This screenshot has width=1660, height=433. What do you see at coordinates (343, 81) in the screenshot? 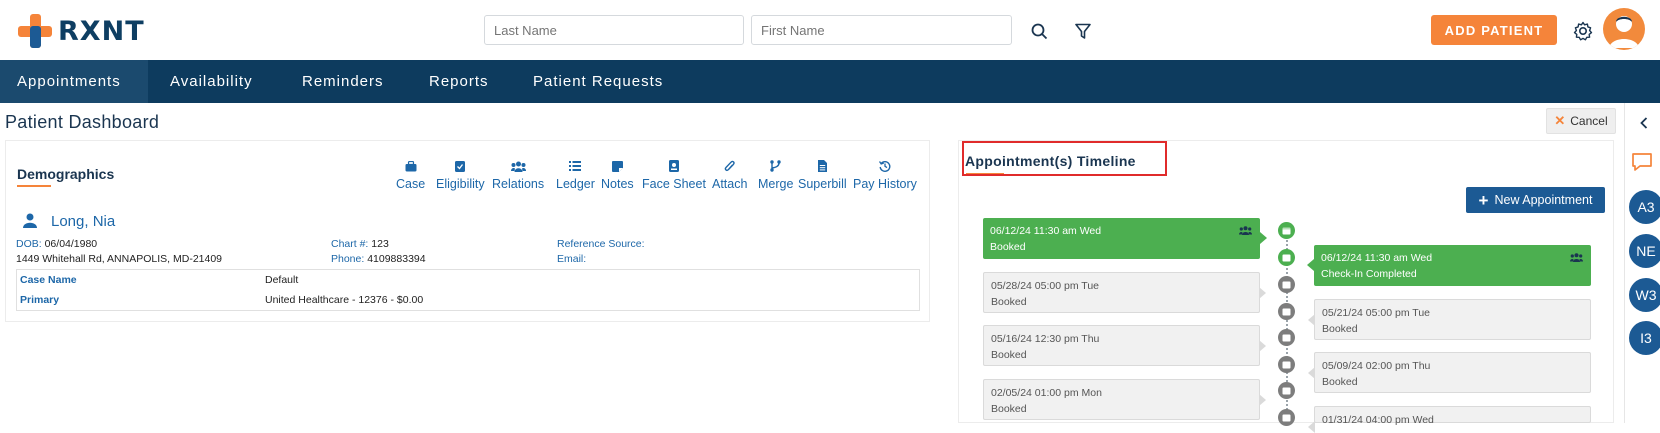
I see `nav-reminders: Reminders` at bounding box center [343, 81].